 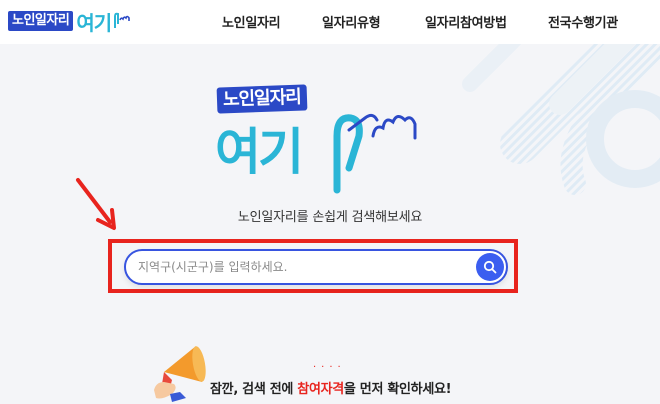 What do you see at coordinates (375, 153) in the screenshot?
I see `hand-logo-icon` at bounding box center [375, 153].